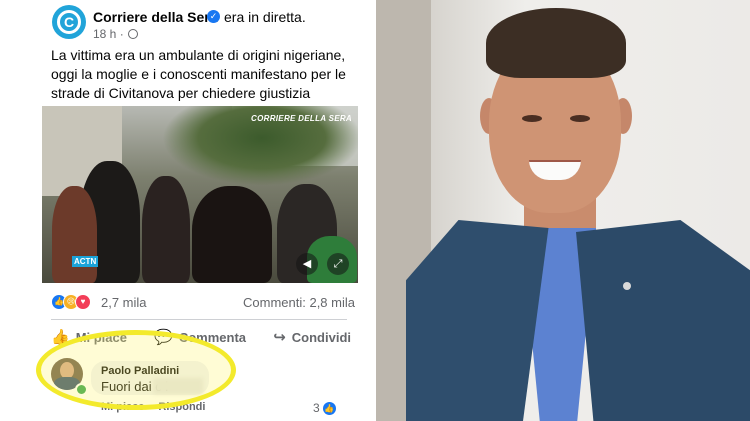  Describe the element at coordinates (132, 34) in the screenshot. I see `globe-icon` at that location.